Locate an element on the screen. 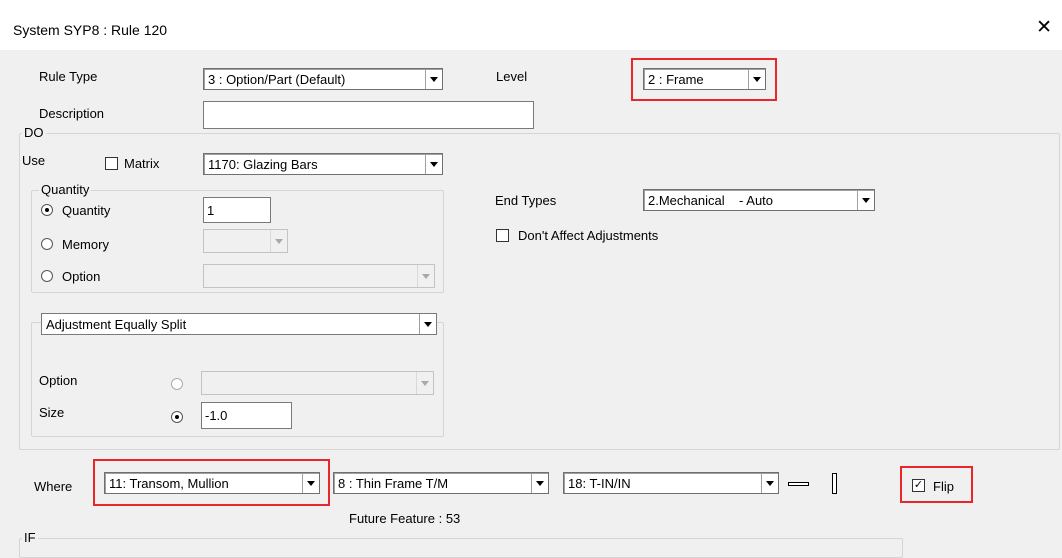  quantity-radio-label: Quantity is located at coordinates (86, 210).